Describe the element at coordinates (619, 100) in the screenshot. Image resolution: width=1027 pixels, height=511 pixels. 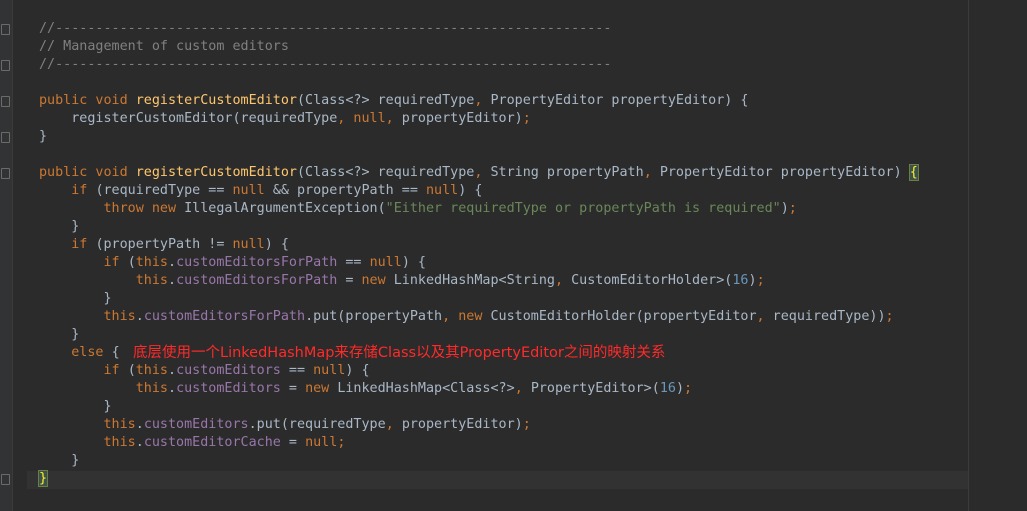
I see `code-token: PropertyEditor propertyEditor) {` at that location.